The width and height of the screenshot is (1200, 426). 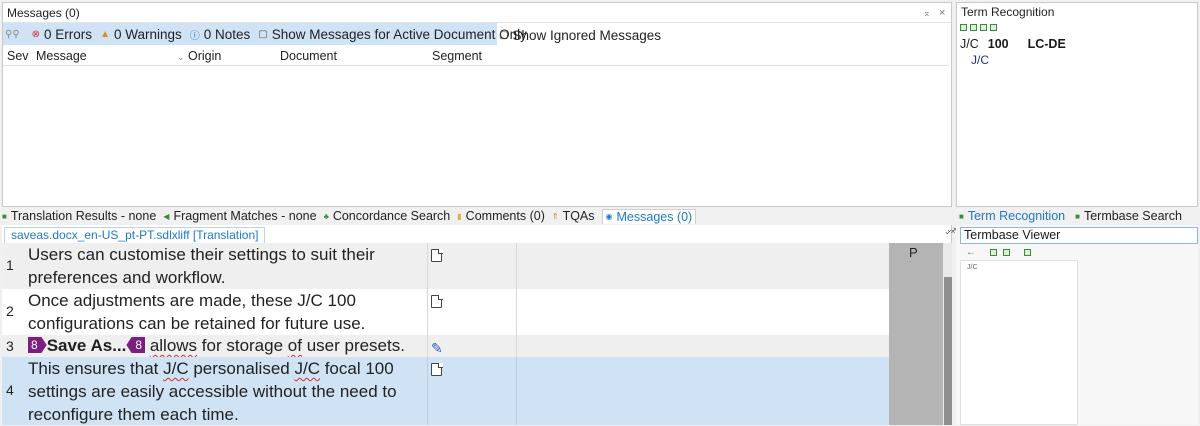 What do you see at coordinates (1077, 27) in the screenshot?
I see `term-toolbar` at bounding box center [1077, 27].